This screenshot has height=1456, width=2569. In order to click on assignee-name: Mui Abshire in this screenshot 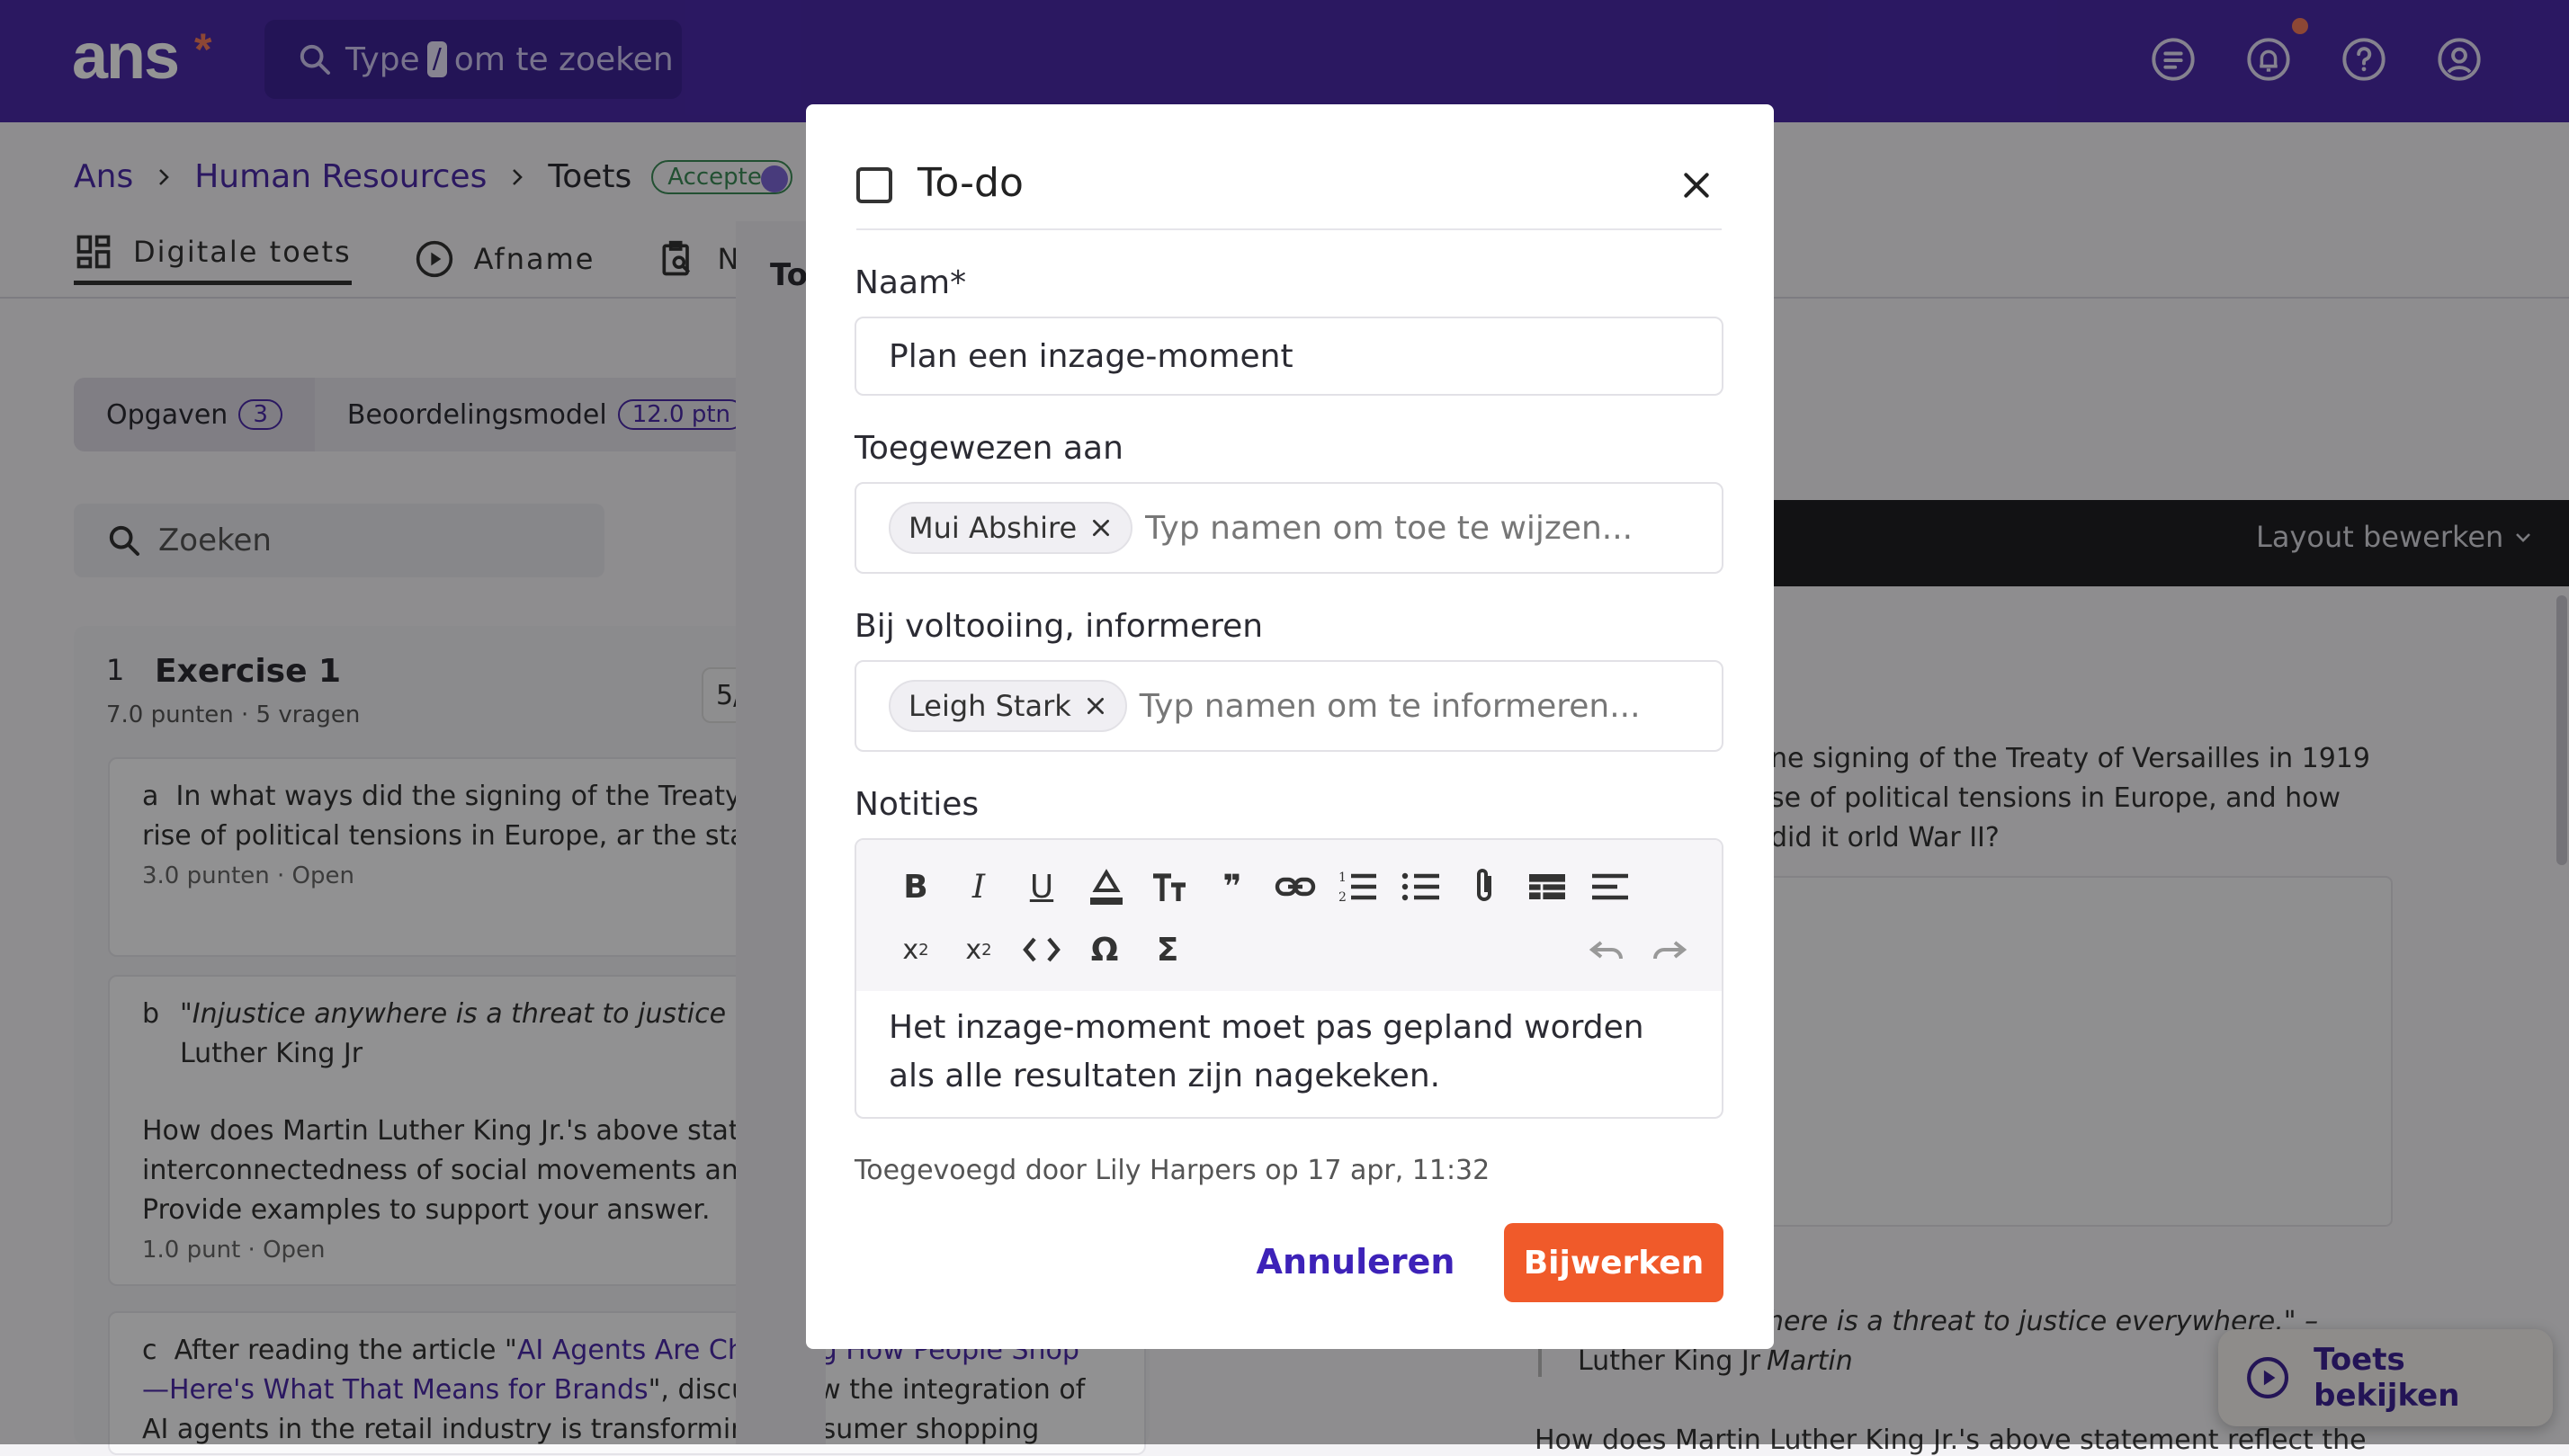, I will do `click(993, 528)`.